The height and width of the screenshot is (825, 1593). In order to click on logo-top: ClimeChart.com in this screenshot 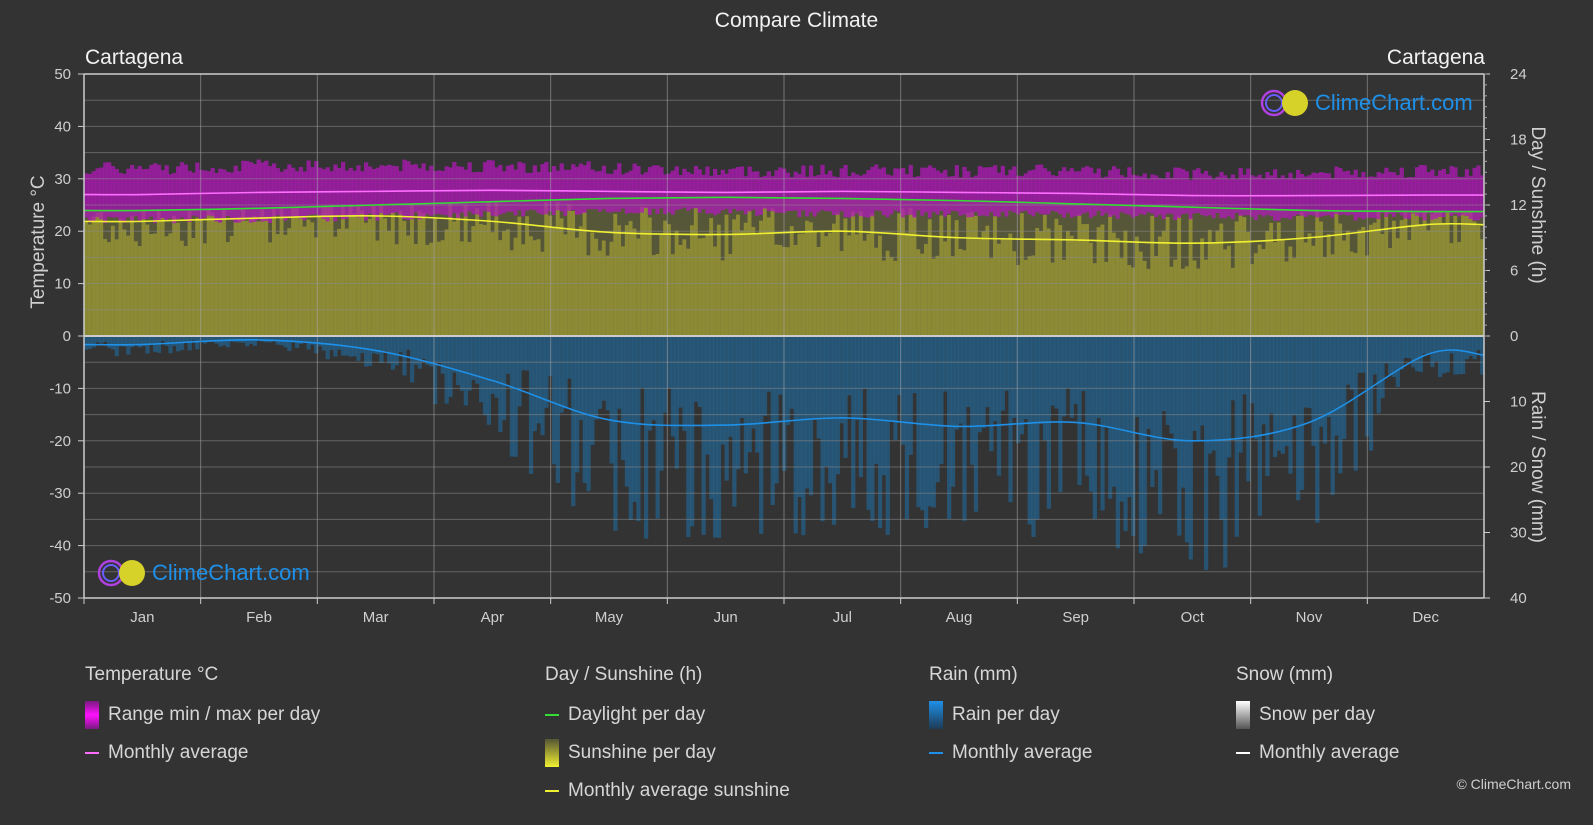, I will do `click(1366, 103)`.